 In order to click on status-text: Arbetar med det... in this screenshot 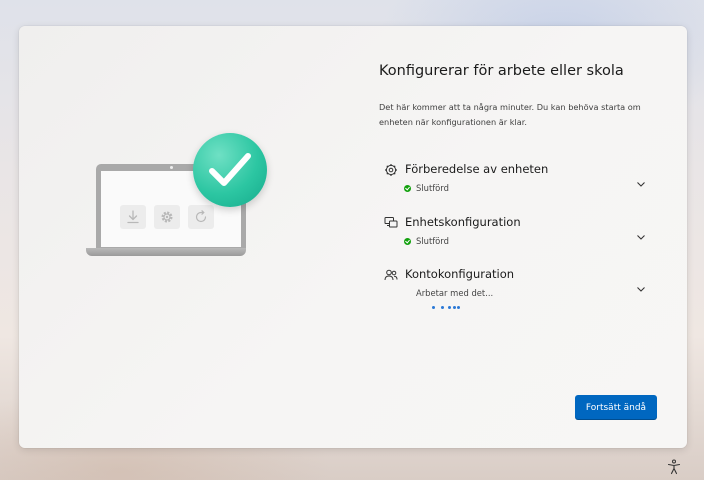, I will do `click(455, 293)`.